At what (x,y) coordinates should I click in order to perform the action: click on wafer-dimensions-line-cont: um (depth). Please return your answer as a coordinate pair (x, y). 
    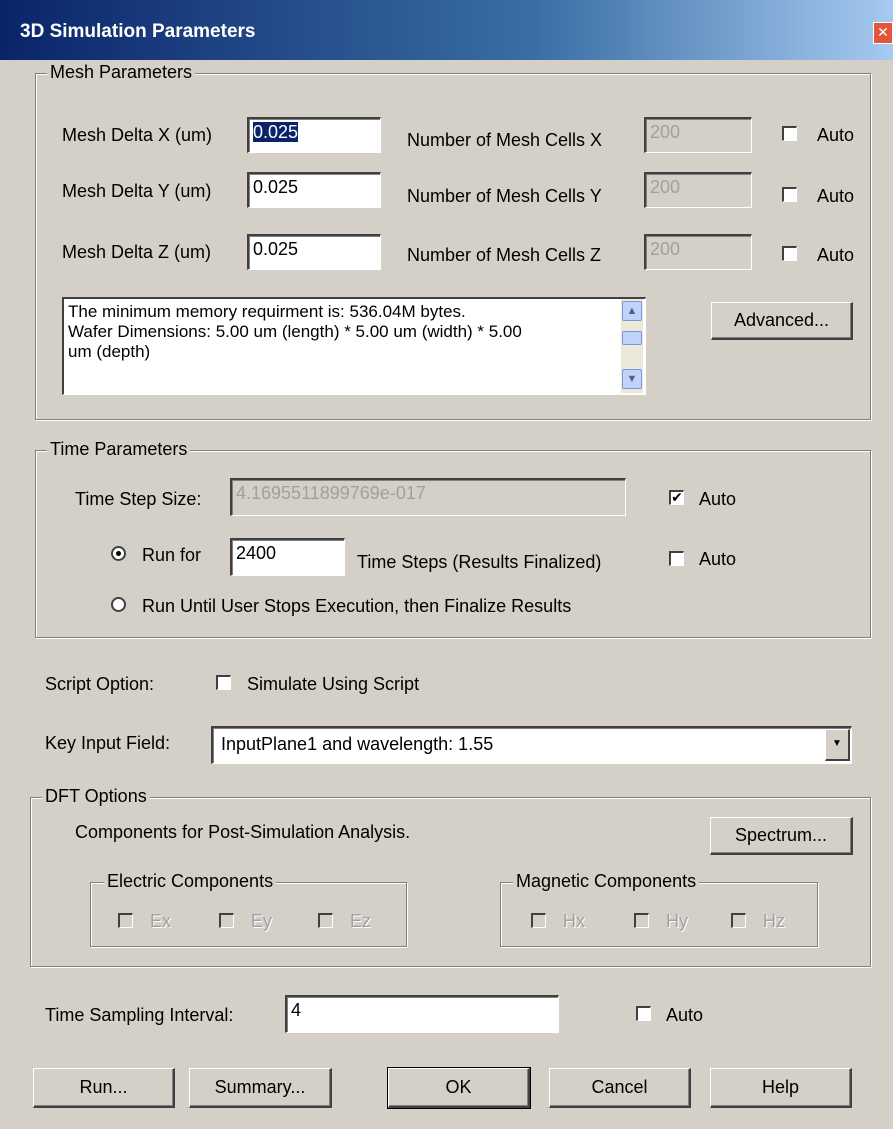
    Looking at the image, I should click on (109, 351).